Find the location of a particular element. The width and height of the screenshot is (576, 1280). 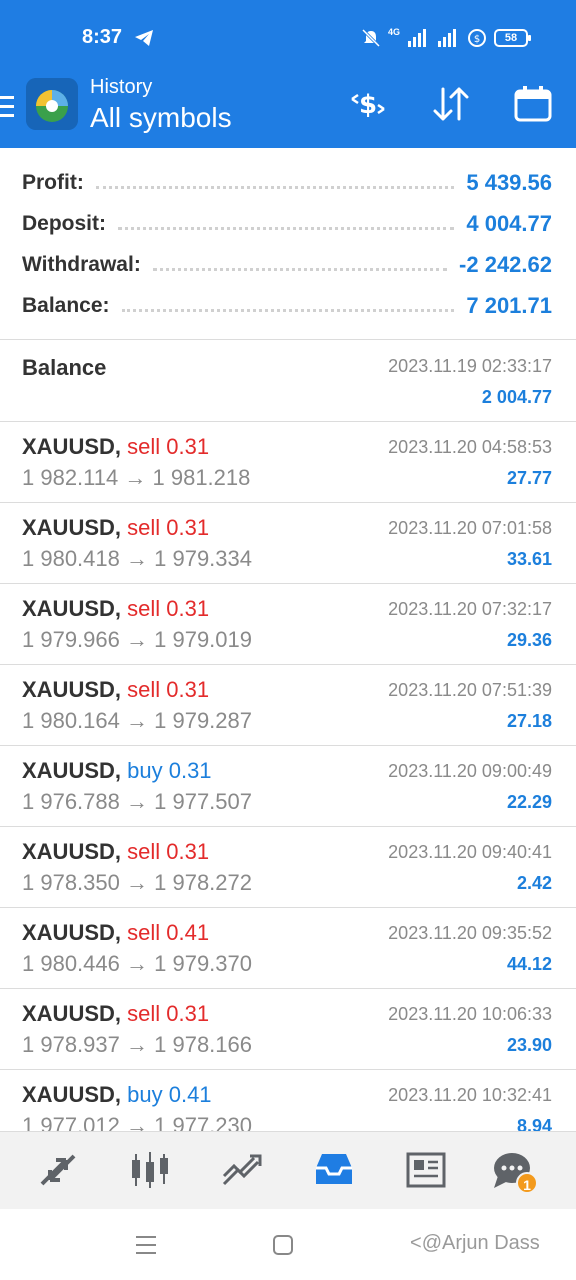

bottom-navigation: 1 is located at coordinates (288, 1170).